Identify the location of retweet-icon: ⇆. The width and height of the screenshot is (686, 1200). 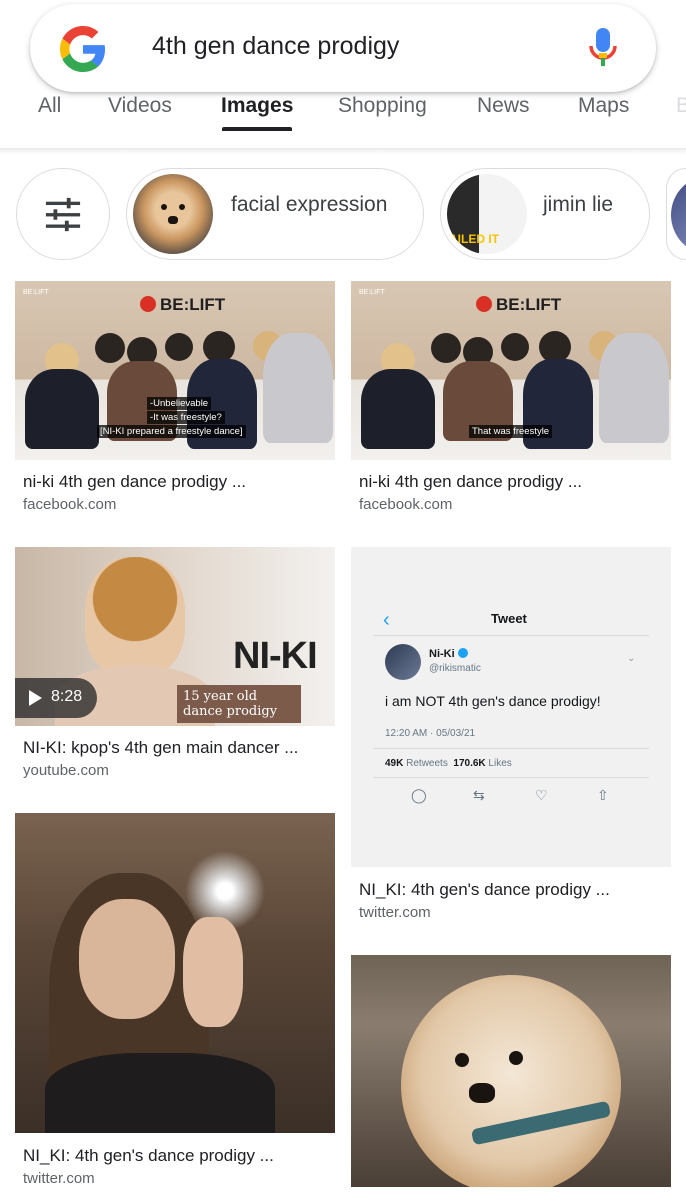
(479, 795).